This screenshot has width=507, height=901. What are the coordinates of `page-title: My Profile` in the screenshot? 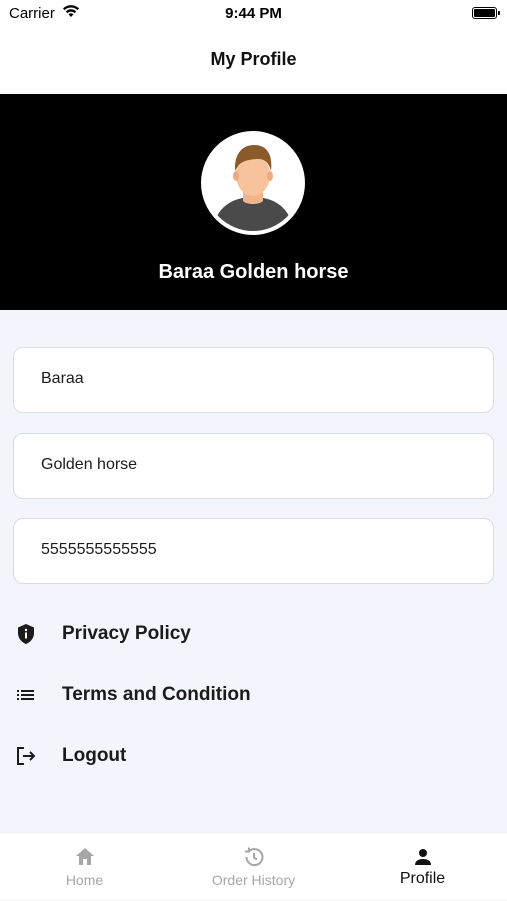 It's located at (253, 59).